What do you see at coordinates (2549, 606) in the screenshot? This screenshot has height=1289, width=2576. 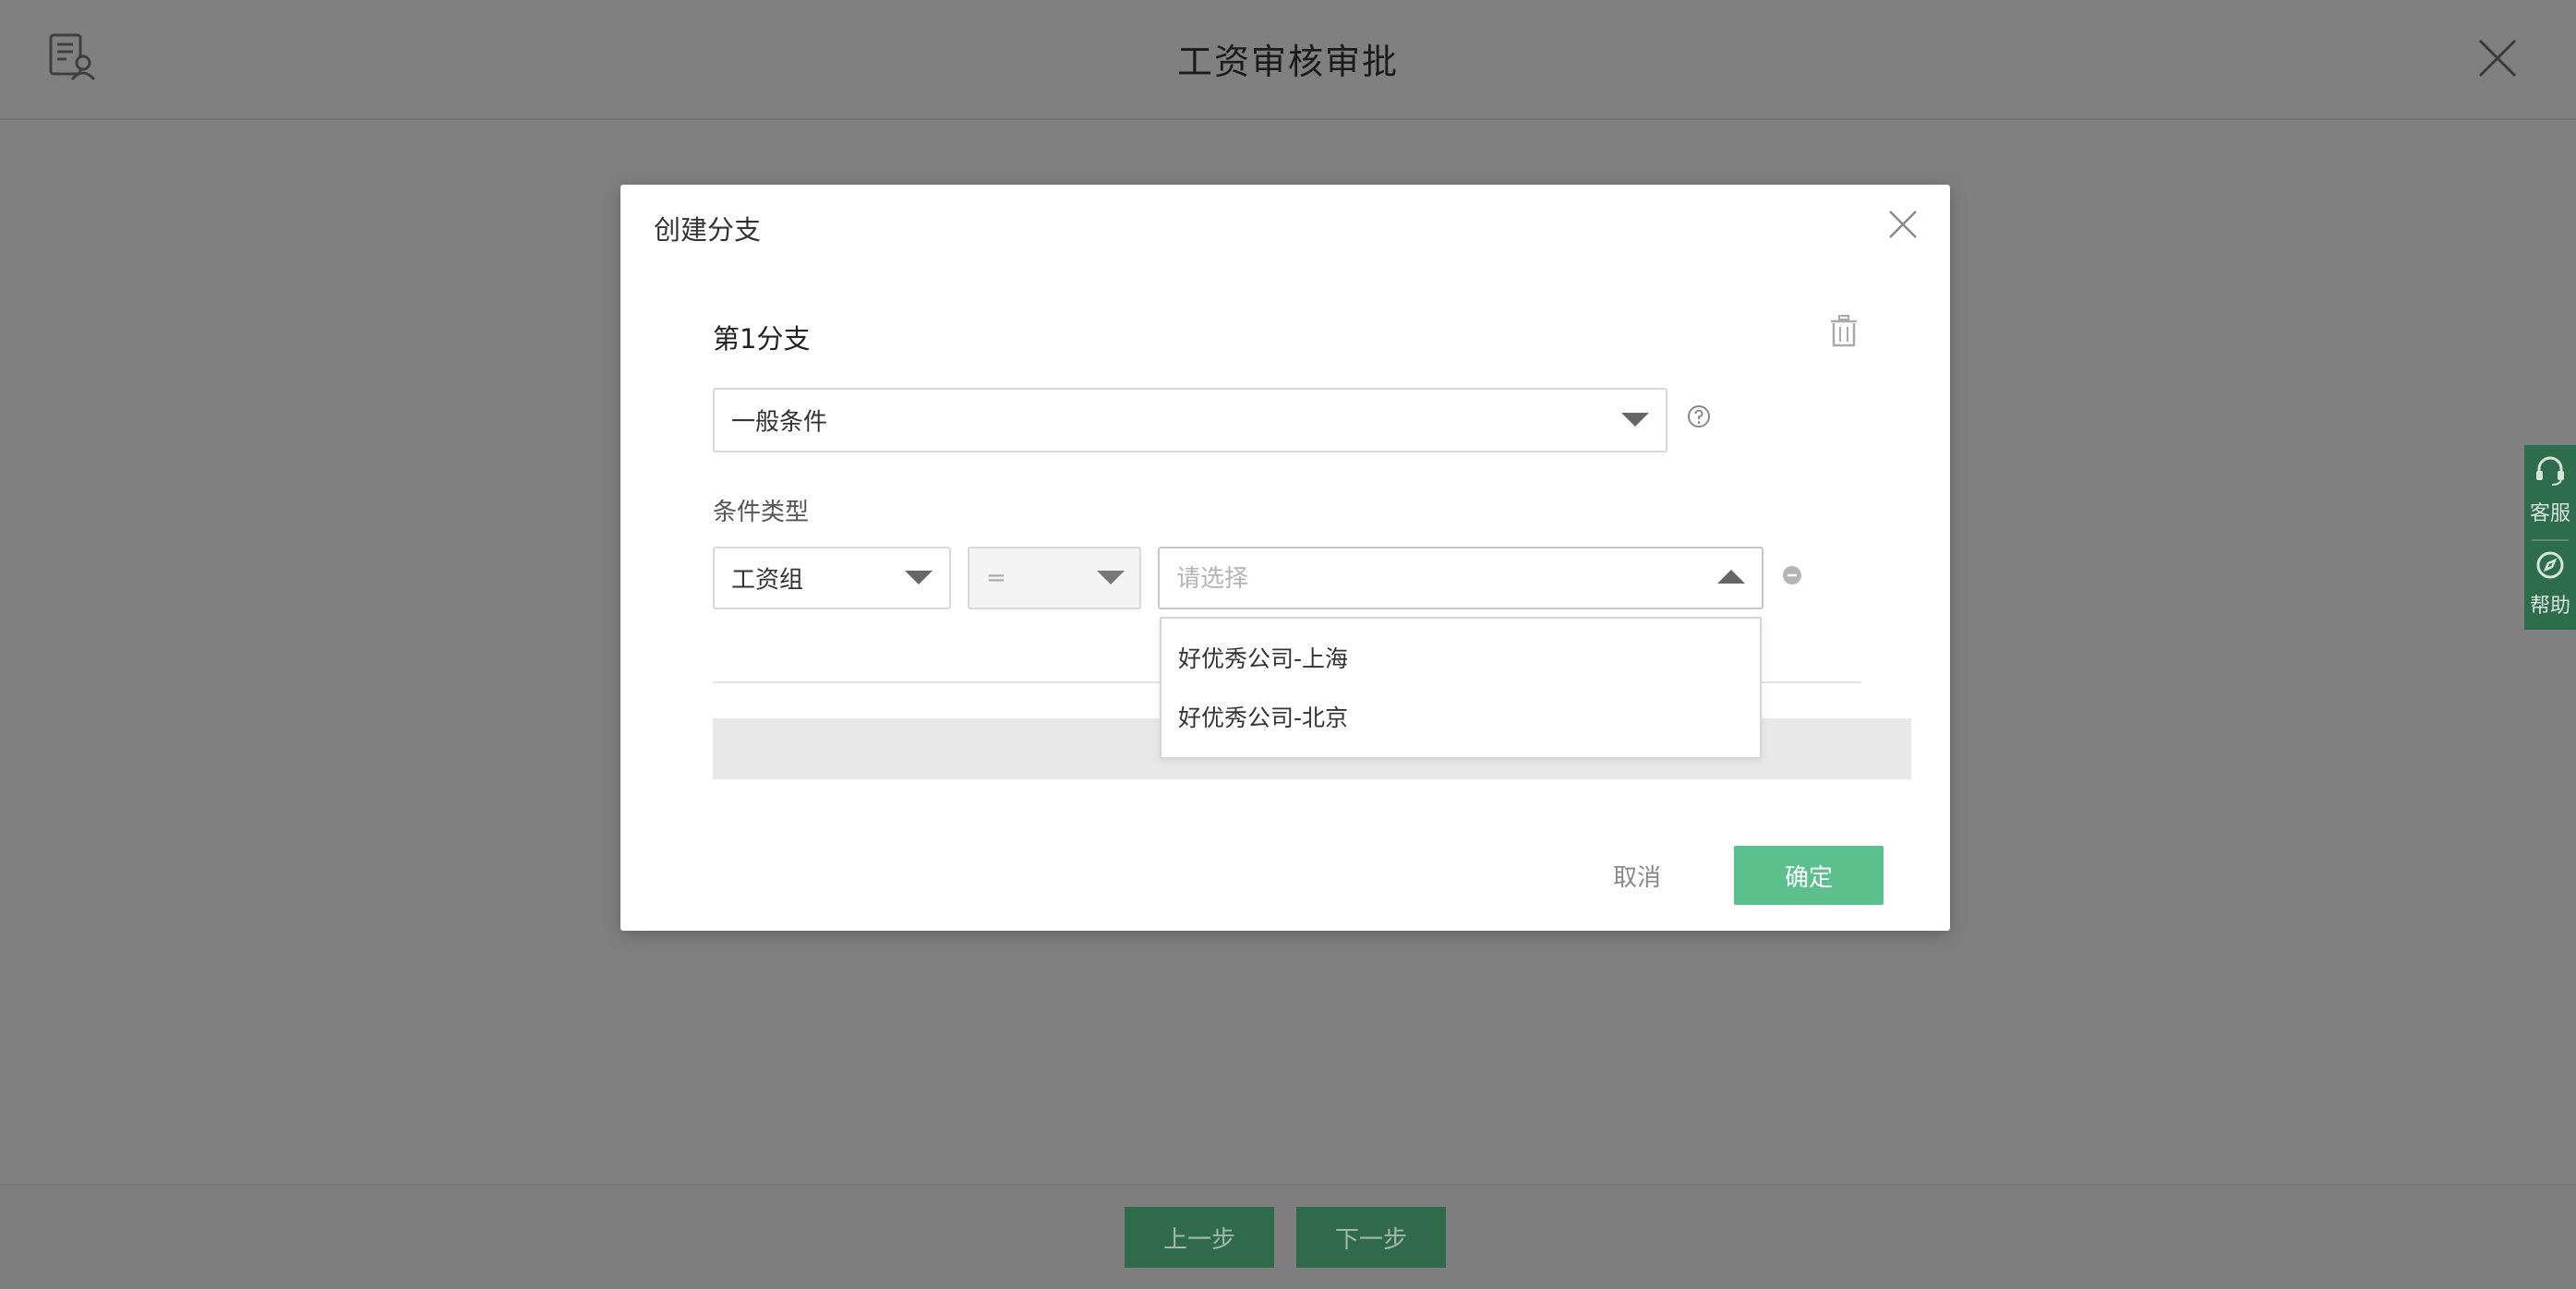 I see `help-label: 帮助` at bounding box center [2549, 606].